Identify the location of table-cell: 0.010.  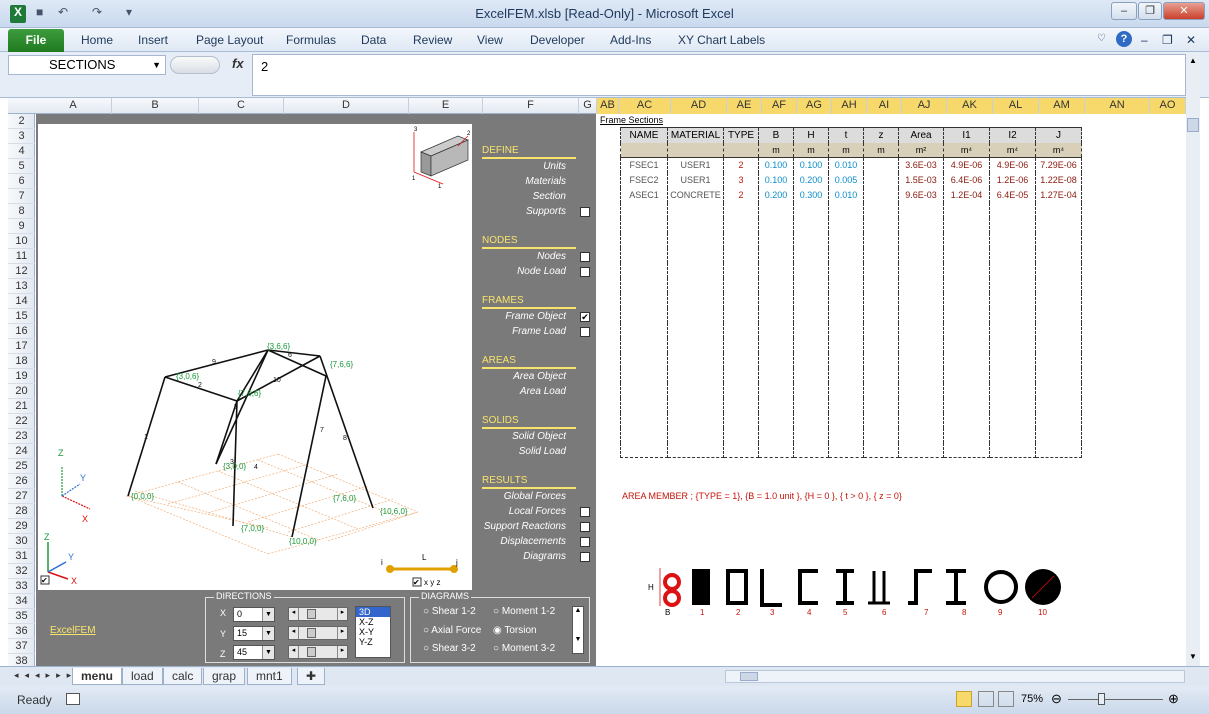
(846, 165).